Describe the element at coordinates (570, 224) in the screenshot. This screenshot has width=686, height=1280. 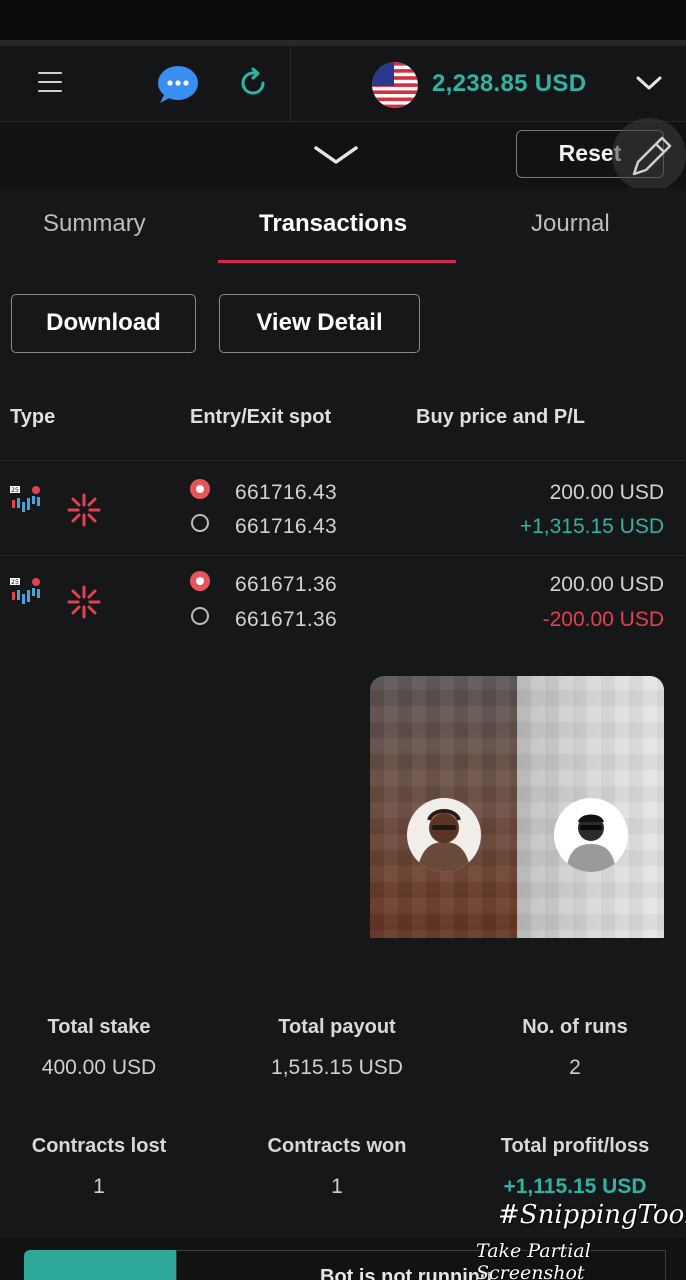
I see `tab-journal: Journal` at that location.